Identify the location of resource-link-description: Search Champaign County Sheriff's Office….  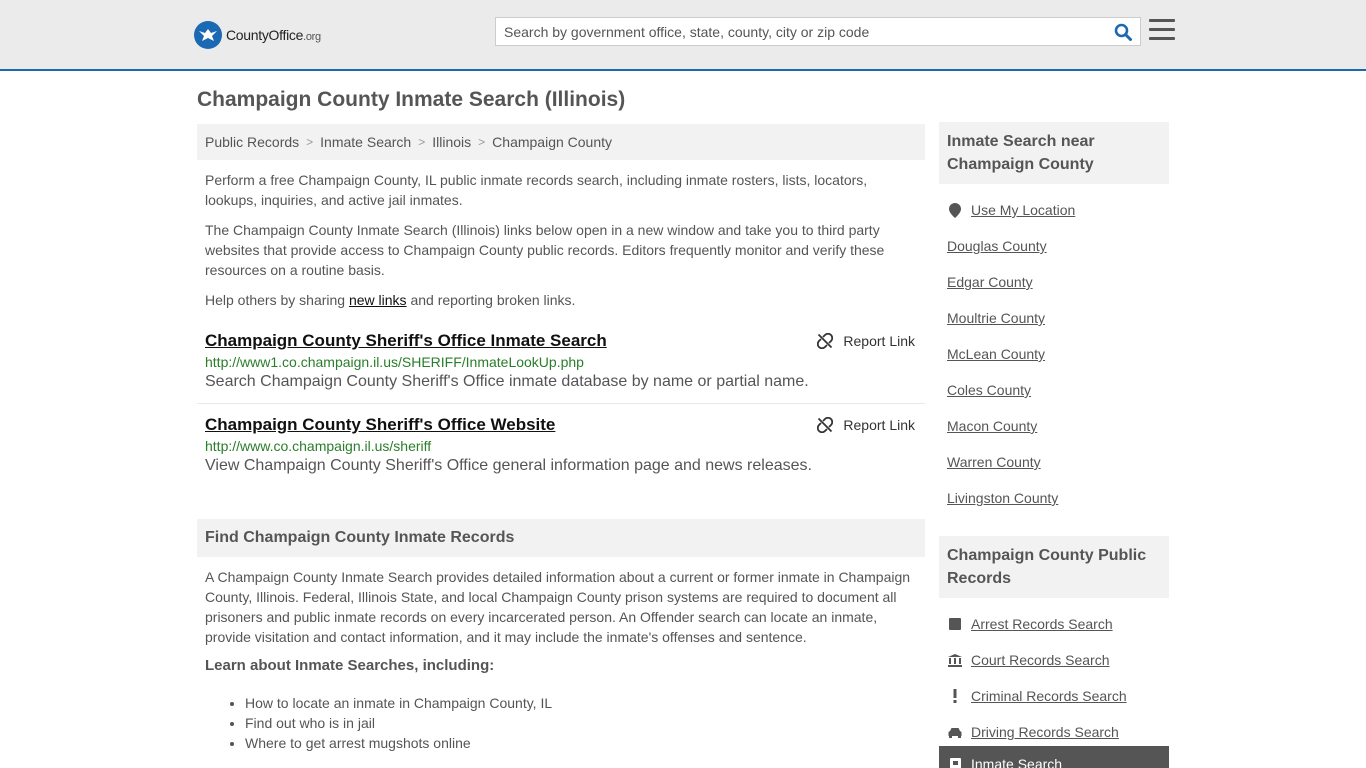
(507, 381).